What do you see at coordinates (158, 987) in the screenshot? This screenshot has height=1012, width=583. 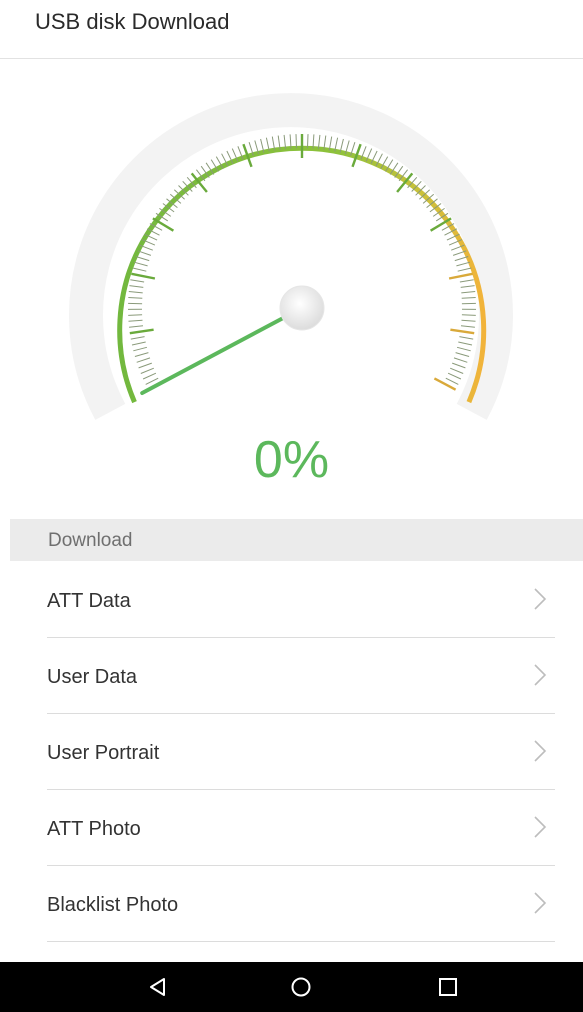 I see `back-triangle-icon` at bounding box center [158, 987].